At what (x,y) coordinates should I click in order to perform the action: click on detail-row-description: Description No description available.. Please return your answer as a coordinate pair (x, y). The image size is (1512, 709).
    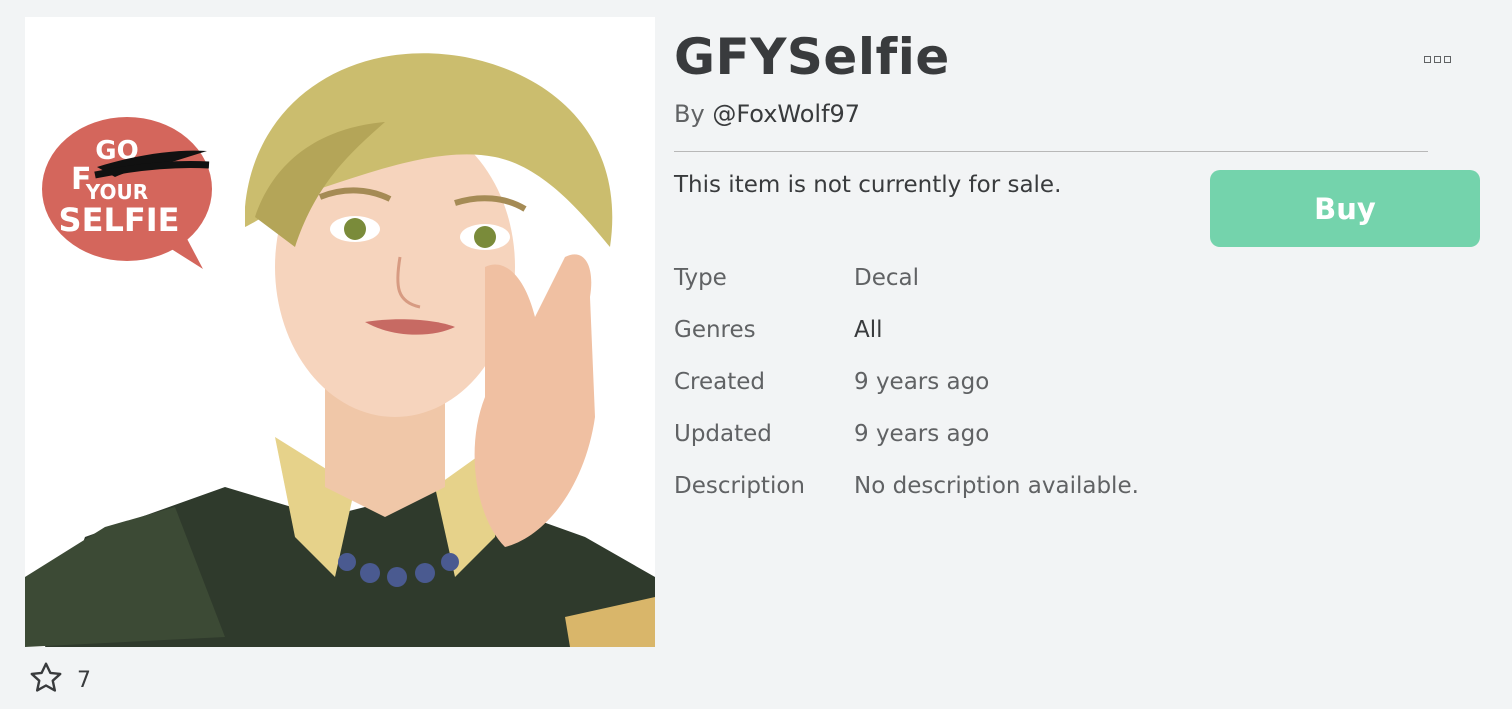
    Looking at the image, I should click on (906, 499).